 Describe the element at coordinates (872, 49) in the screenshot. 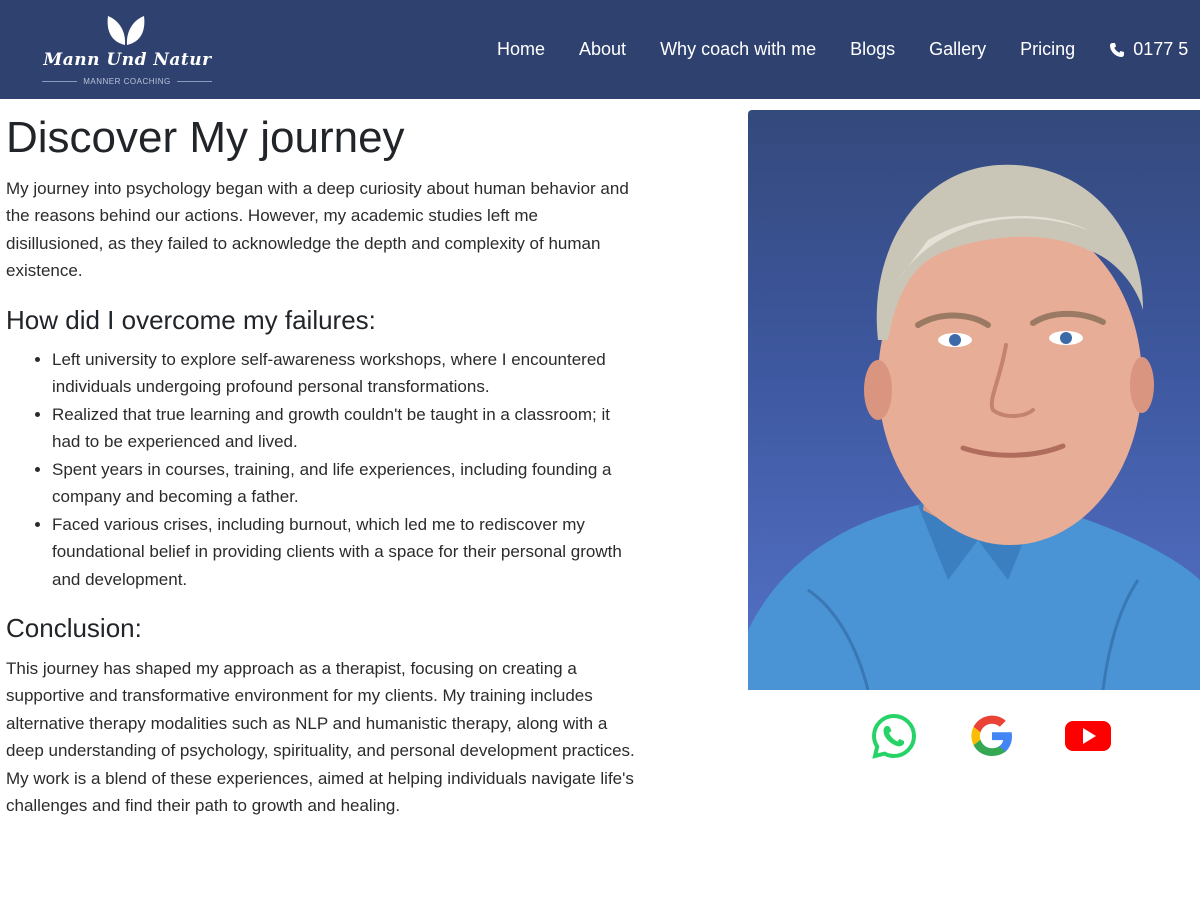

I see `nav-blogs: Blogs` at that location.